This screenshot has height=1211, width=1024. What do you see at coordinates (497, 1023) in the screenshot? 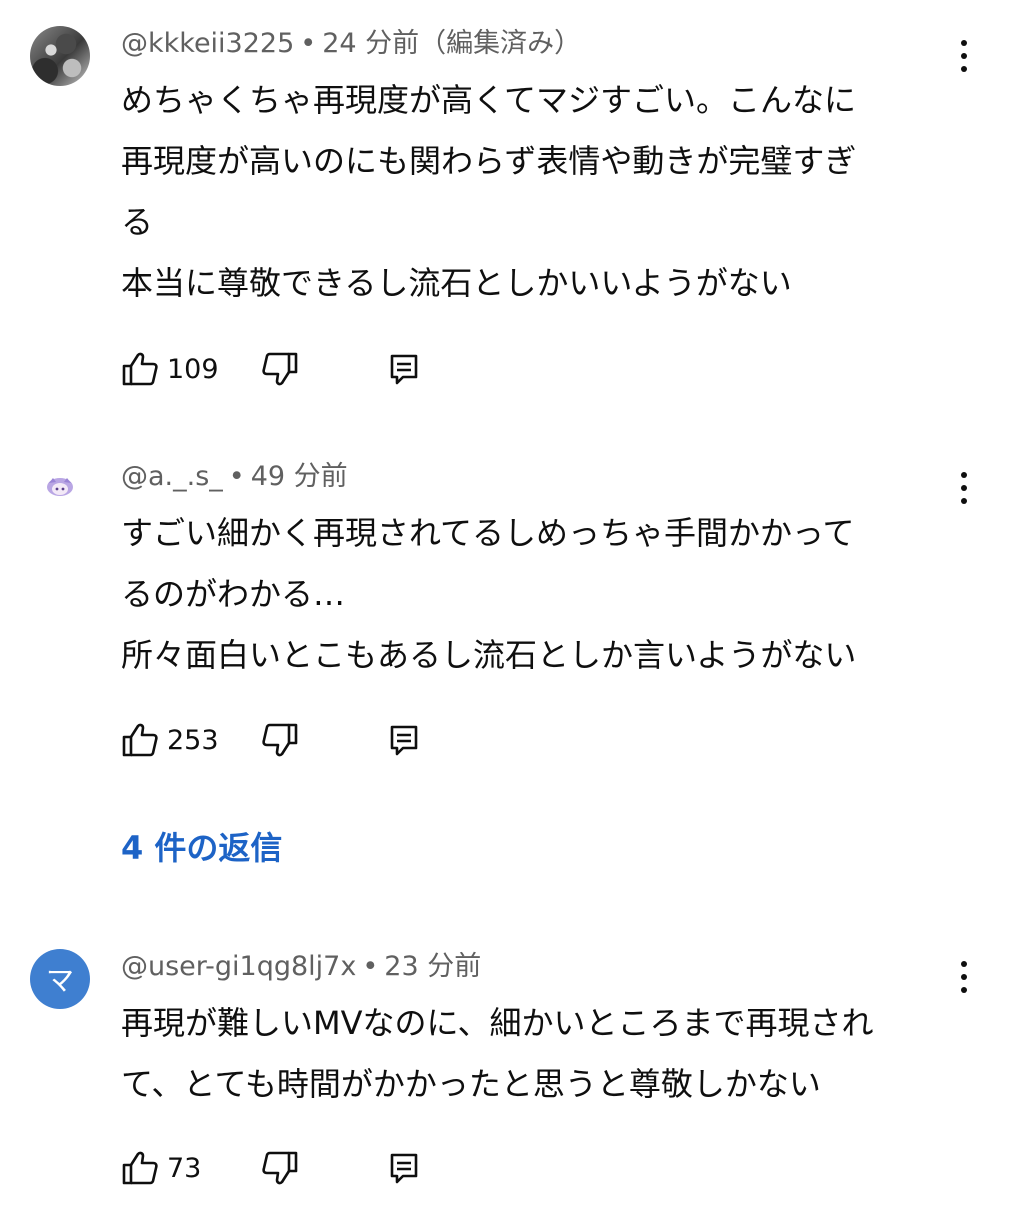
I see `comment-line: 再現が難しいMVなのに、細かいところまで再現され` at bounding box center [497, 1023].